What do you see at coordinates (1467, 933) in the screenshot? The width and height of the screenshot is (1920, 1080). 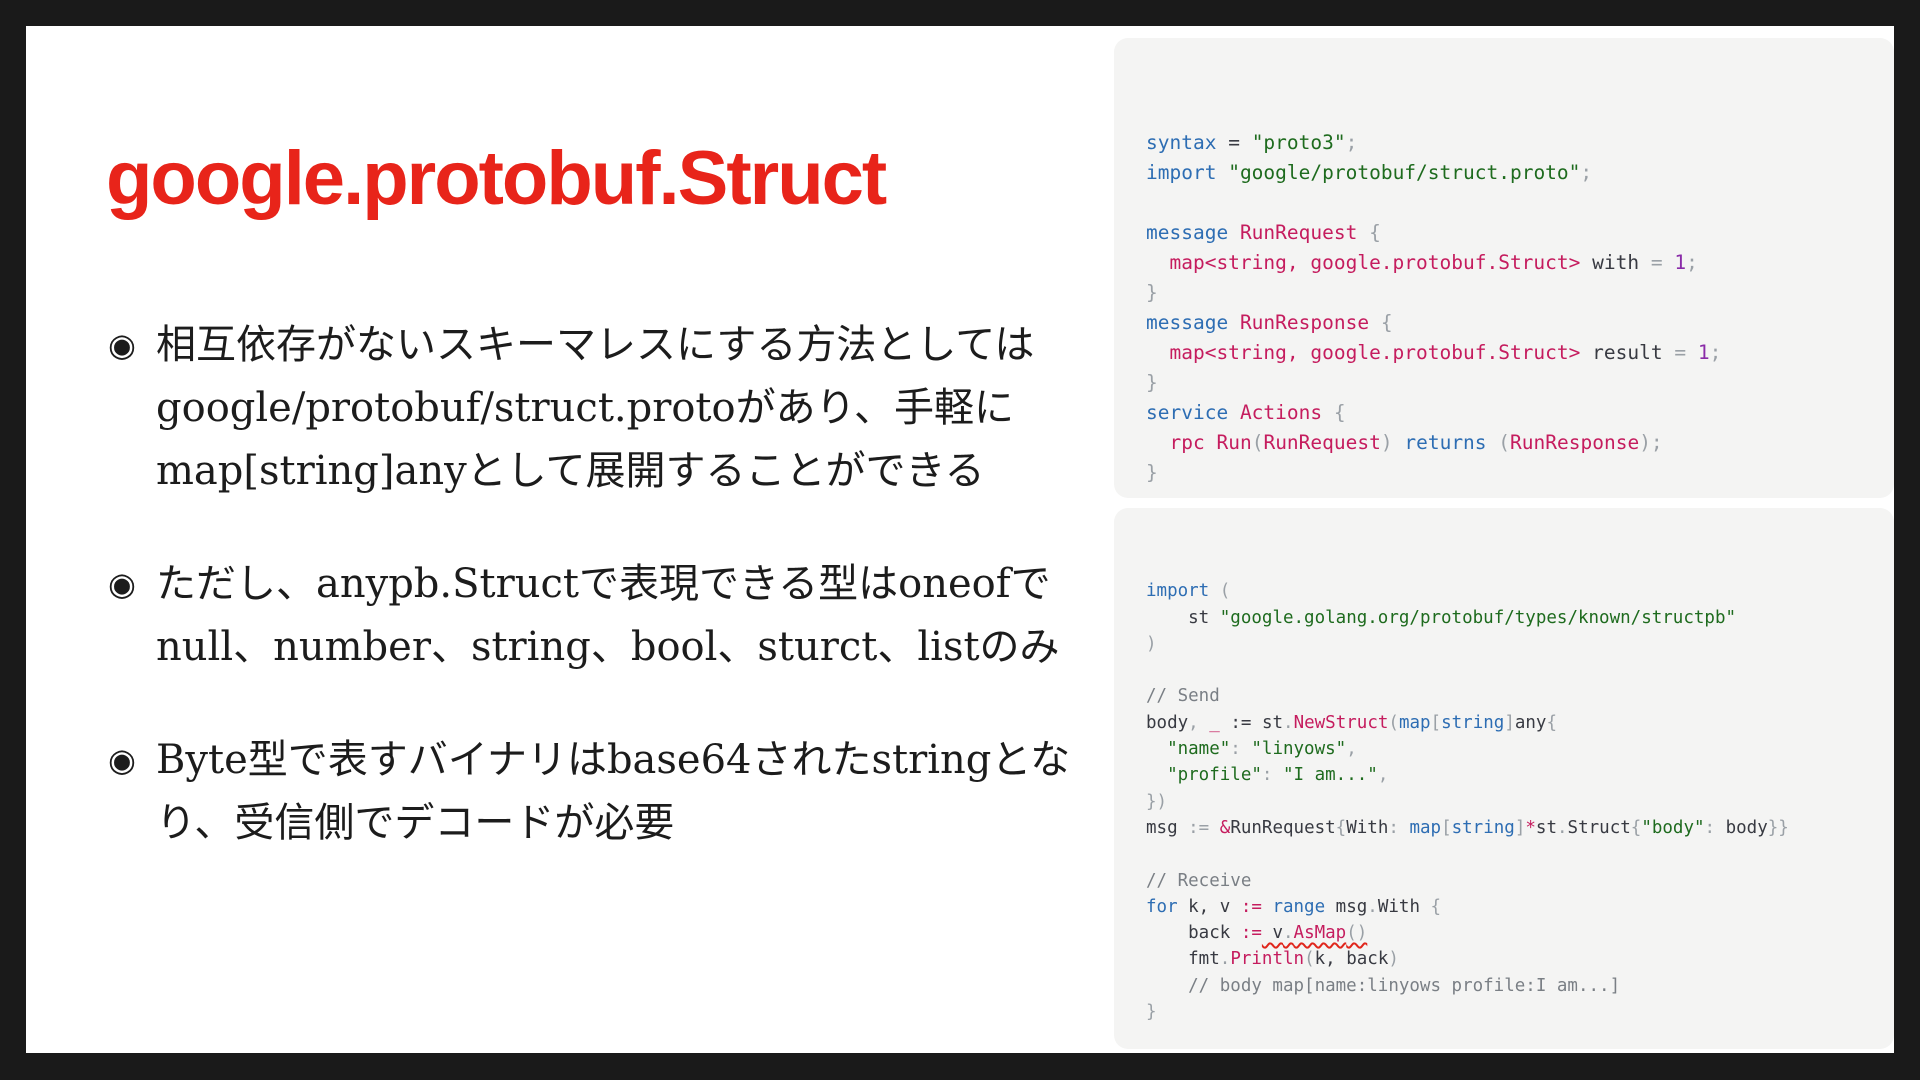 I see `code-line: back := v.AsMap()` at bounding box center [1467, 933].